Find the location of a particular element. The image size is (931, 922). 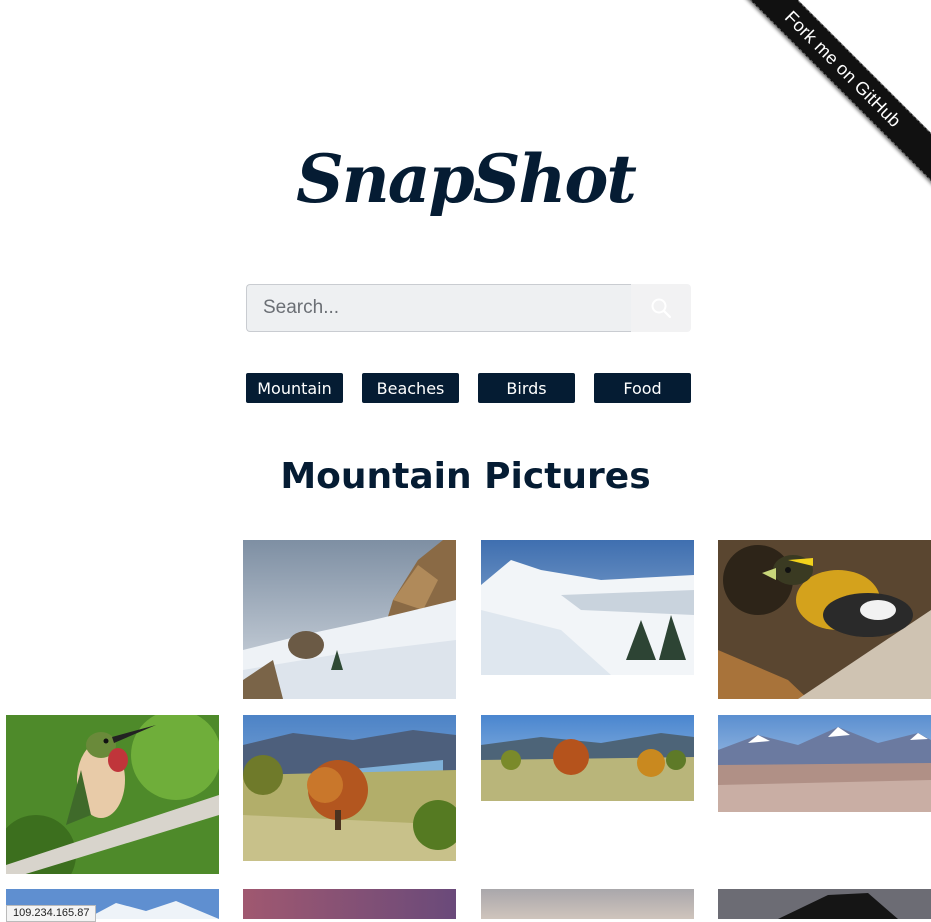

photo-dark-peak-silhouette-partial is located at coordinates (824, 904).